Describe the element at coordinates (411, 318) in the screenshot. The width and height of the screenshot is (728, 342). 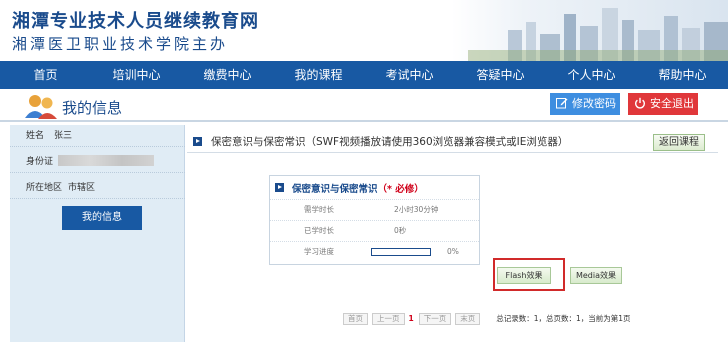
I see `current-page: 1` at that location.